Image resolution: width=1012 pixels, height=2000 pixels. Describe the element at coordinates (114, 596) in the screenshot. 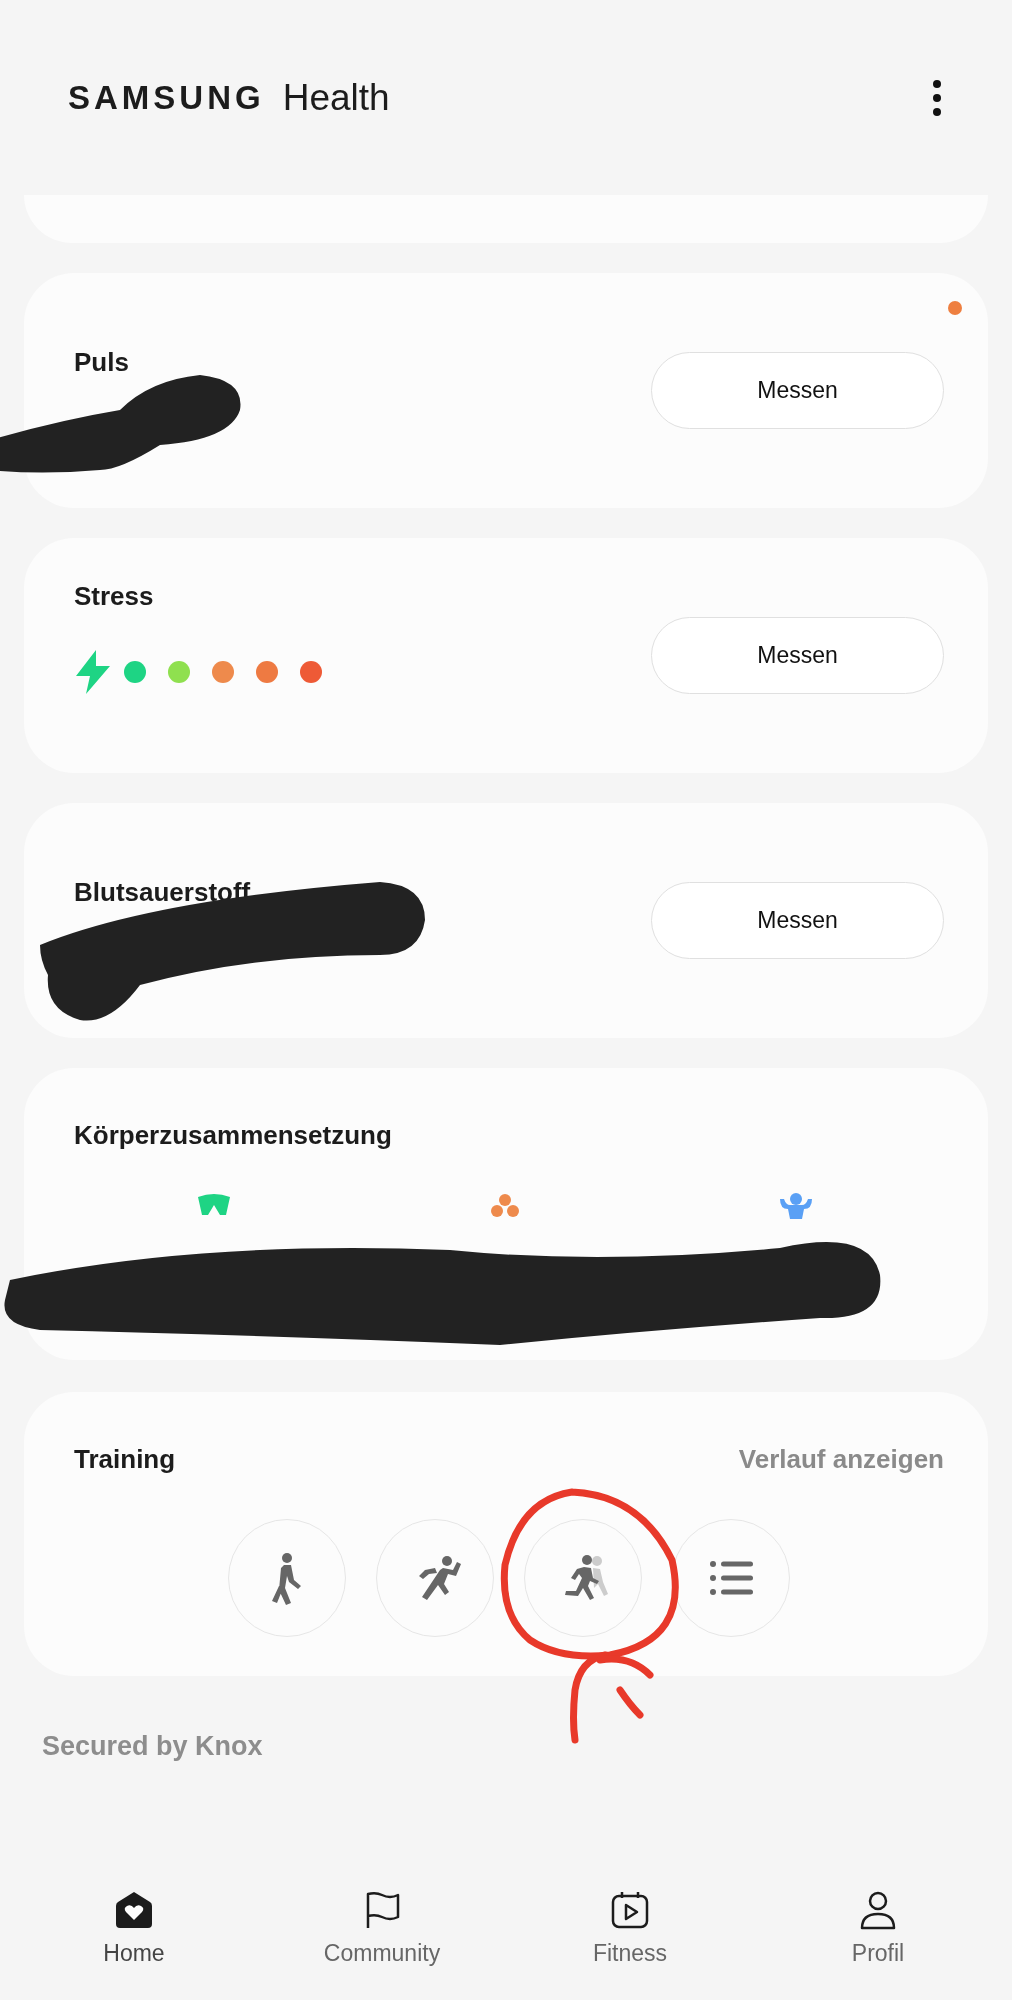

I see `card-title: Stress` at that location.